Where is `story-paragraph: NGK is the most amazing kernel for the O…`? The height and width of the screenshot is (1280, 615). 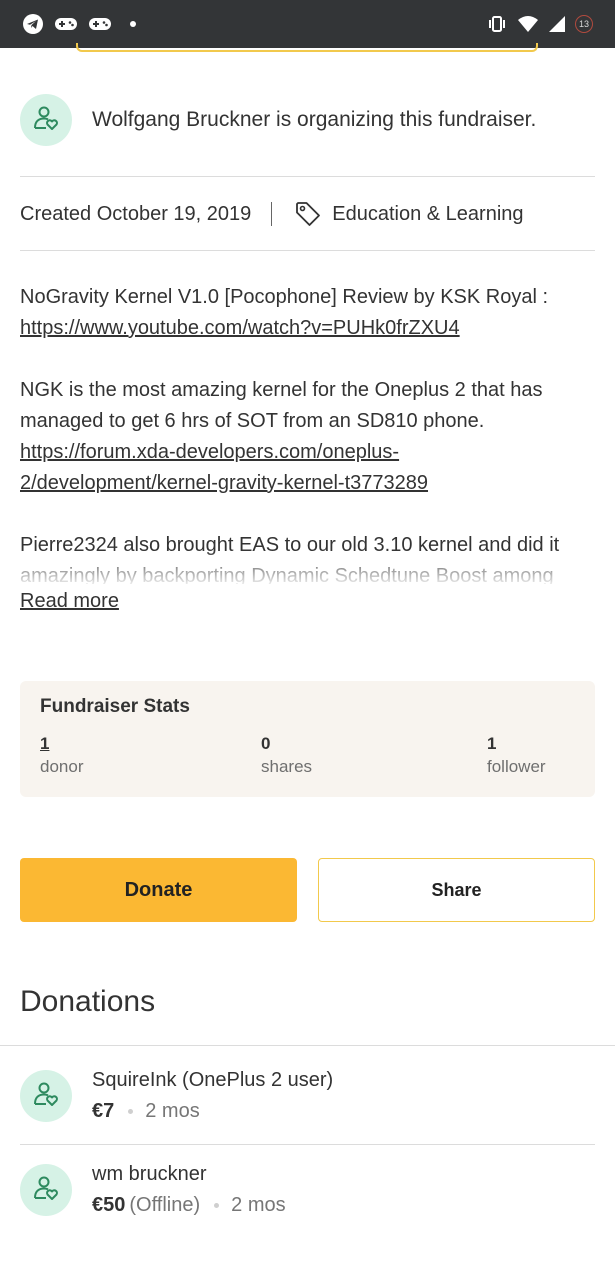 story-paragraph: NGK is the most amazing kernel for the O… is located at coordinates (281, 405).